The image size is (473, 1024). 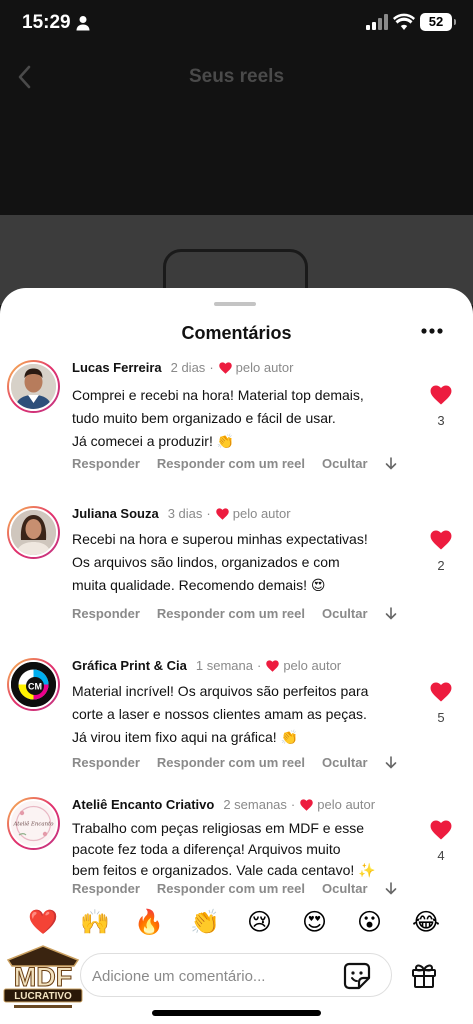 I want to click on comment-line: Já comecei a produzir! 👏, so click(x=153, y=441).